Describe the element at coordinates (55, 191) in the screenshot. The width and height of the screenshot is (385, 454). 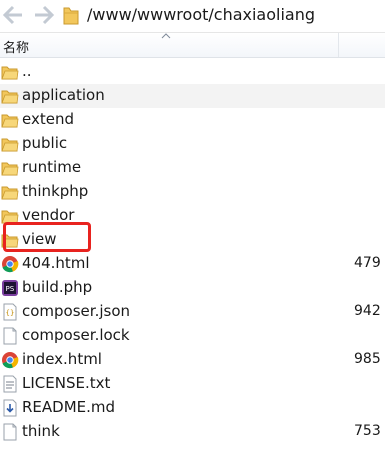
I see `file-name: thinkphp` at that location.